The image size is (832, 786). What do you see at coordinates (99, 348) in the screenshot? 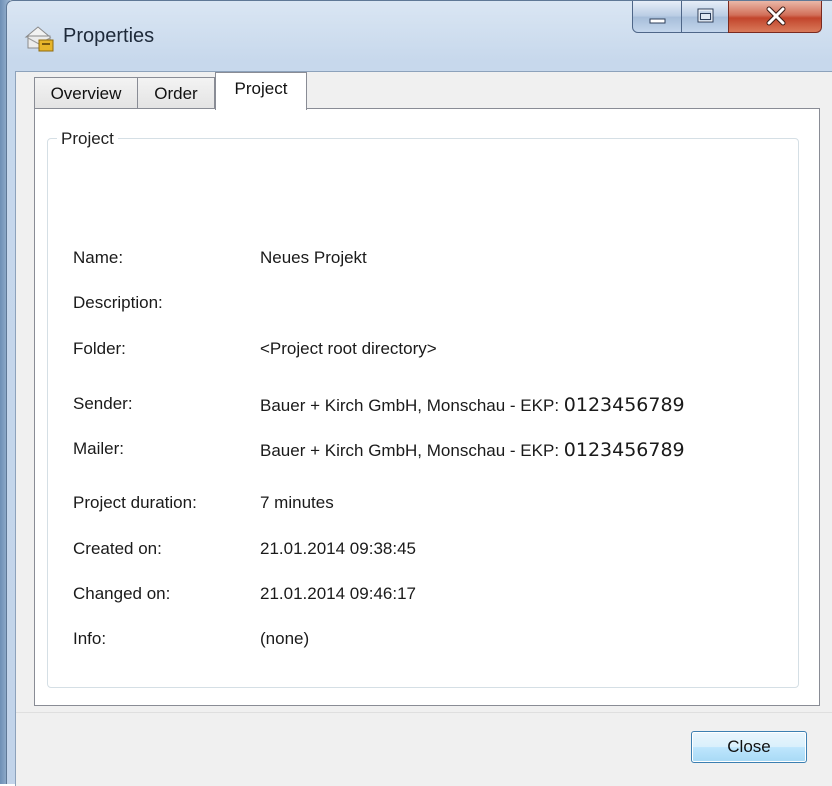
I see `field-label: Folder:` at bounding box center [99, 348].